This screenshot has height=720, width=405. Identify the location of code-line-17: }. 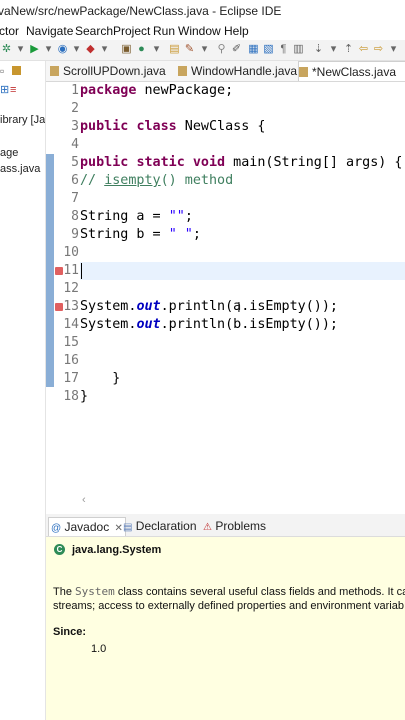
(100, 378).